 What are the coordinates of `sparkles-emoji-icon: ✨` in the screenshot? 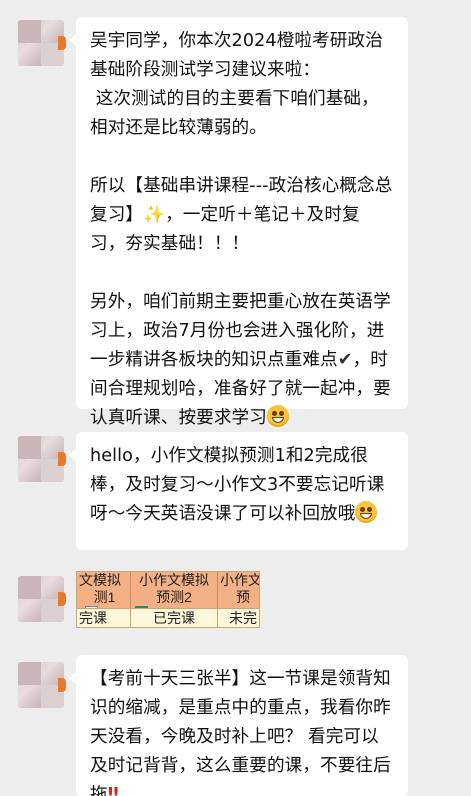 It's located at (154, 215).